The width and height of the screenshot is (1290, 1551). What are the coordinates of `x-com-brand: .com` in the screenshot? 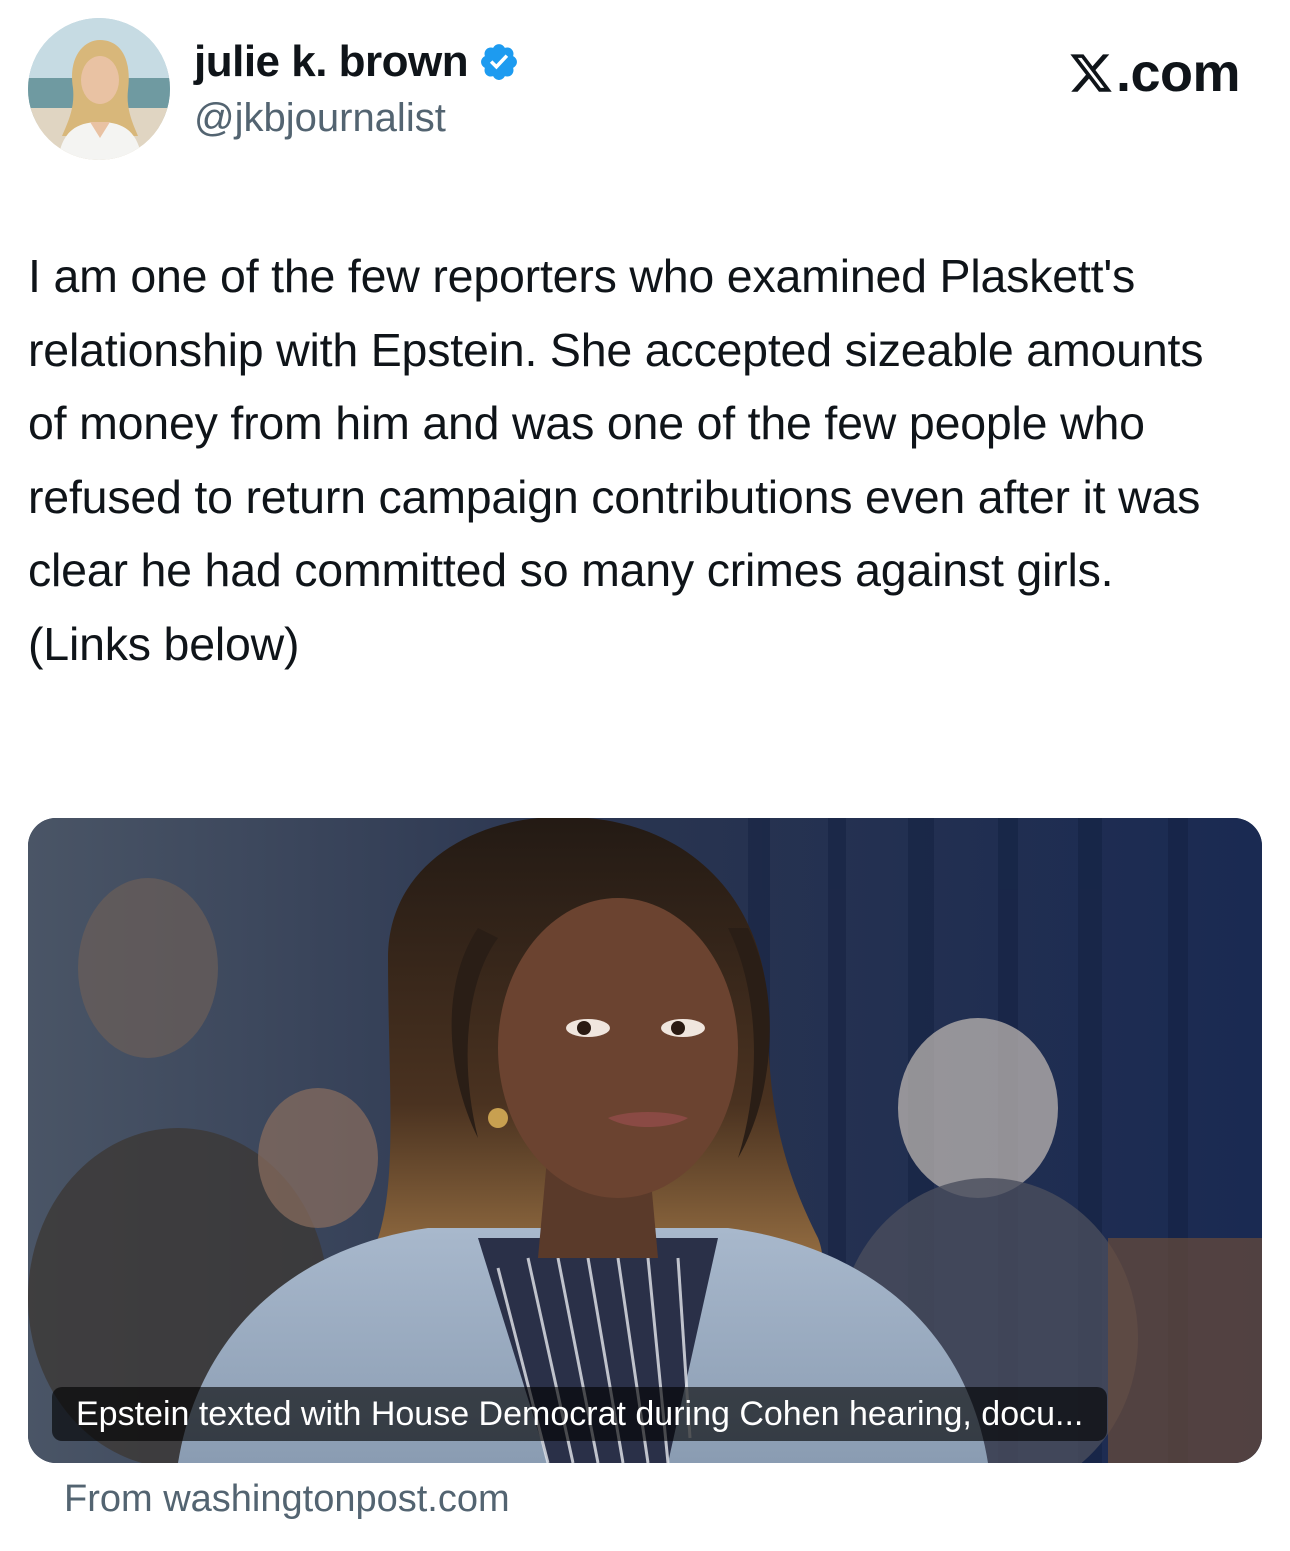 It's located at (1154, 73).